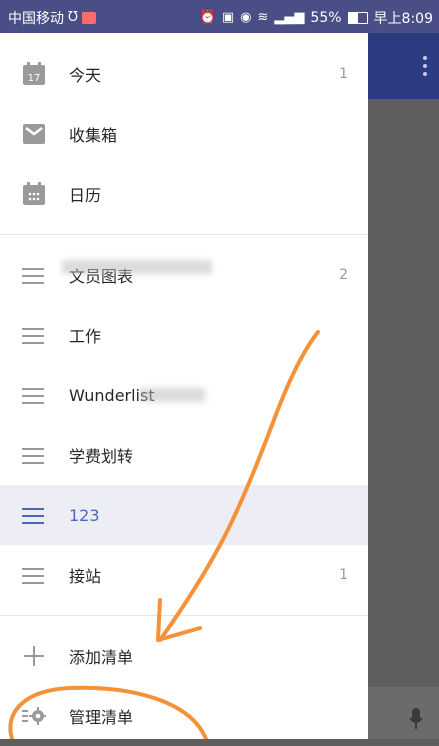 Image resolution: width=439 pixels, height=746 pixels. What do you see at coordinates (36, 19) in the screenshot?
I see `carrier-label: 中国移动` at bounding box center [36, 19].